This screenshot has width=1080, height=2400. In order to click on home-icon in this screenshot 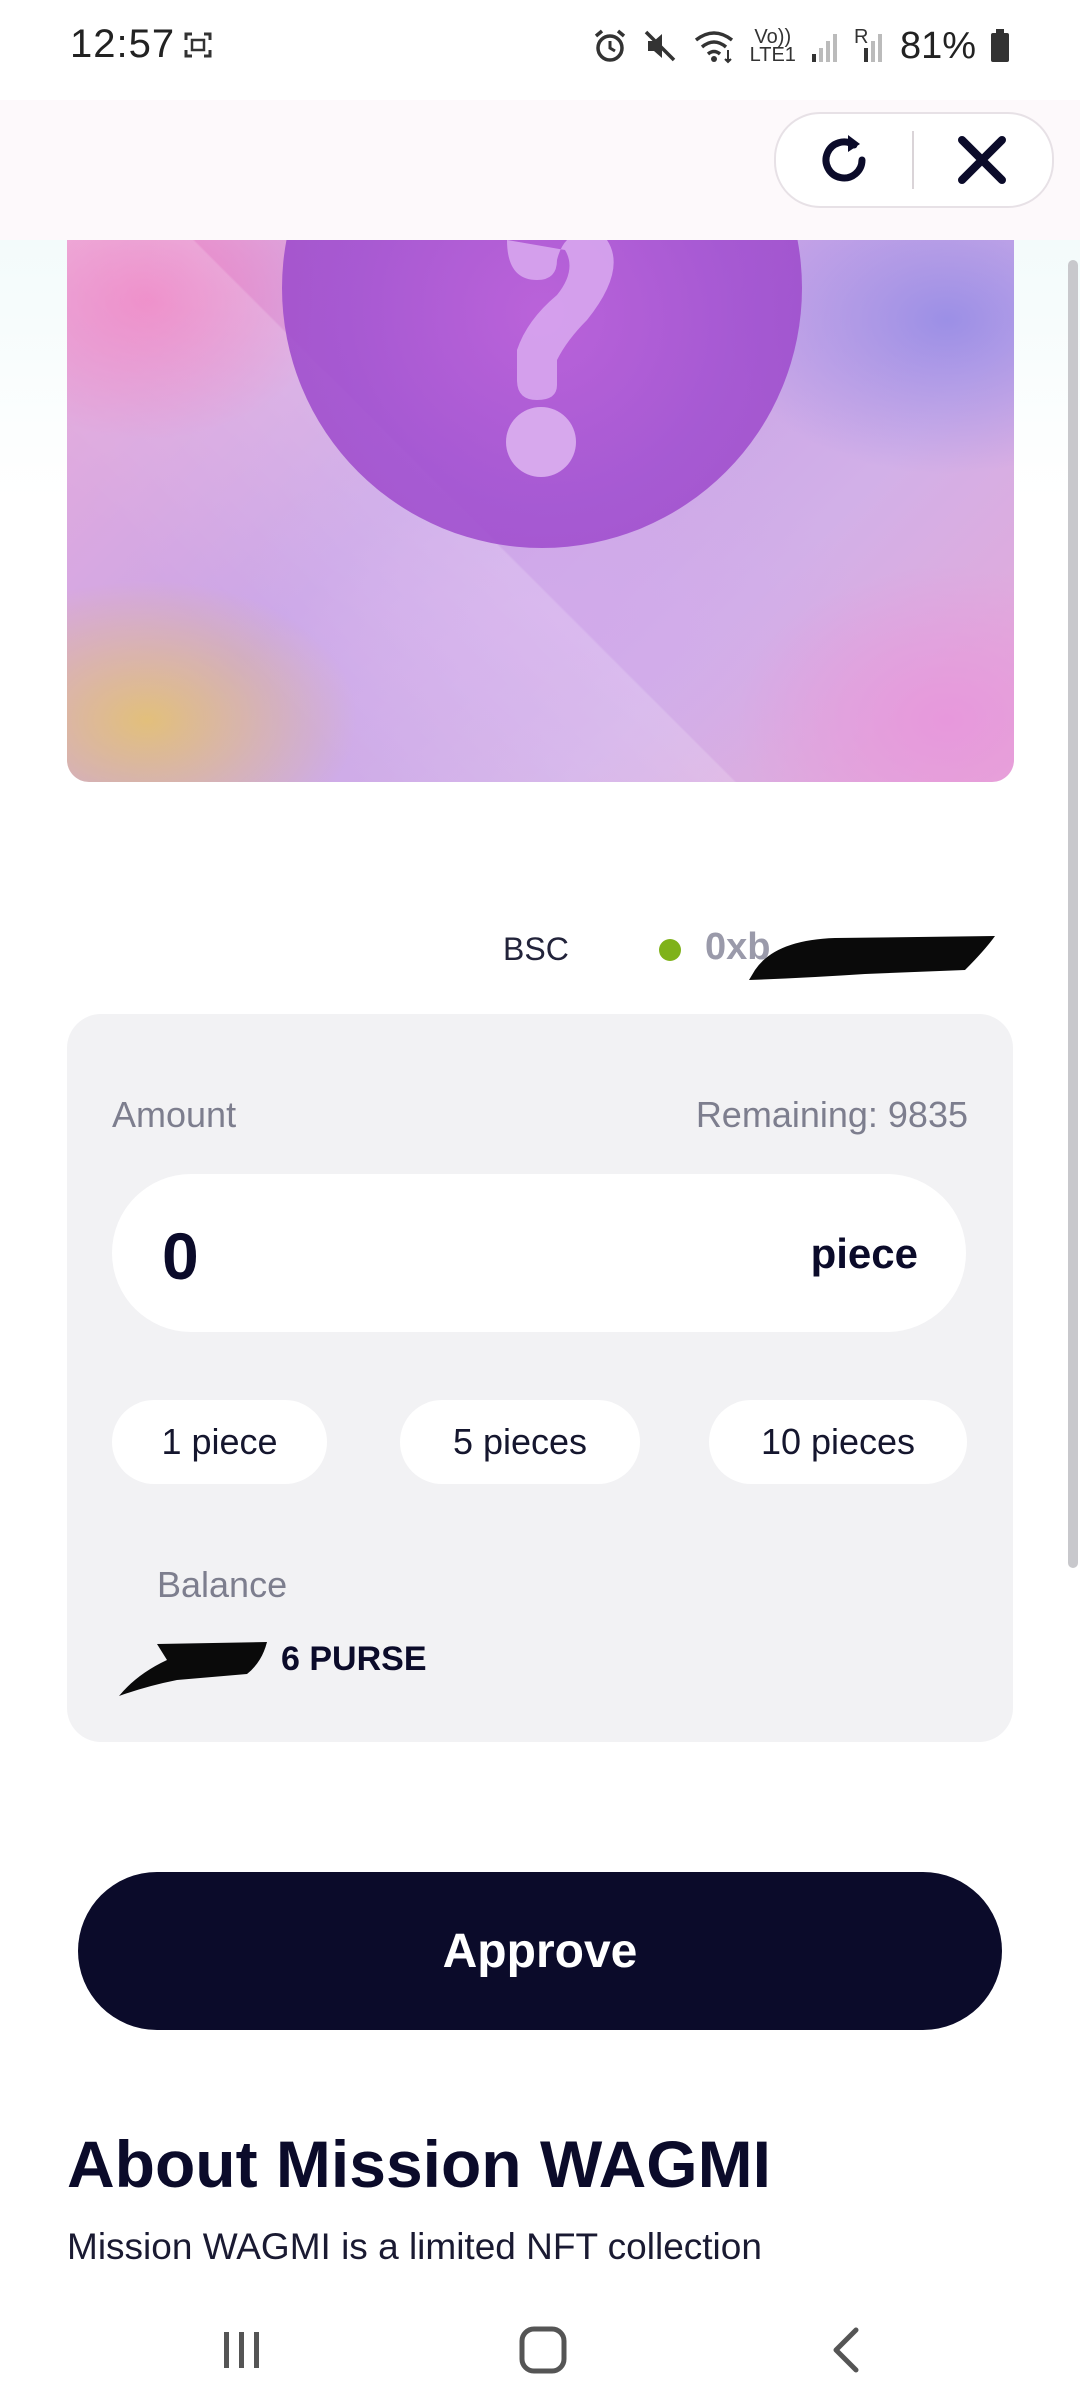, I will do `click(543, 2350)`.